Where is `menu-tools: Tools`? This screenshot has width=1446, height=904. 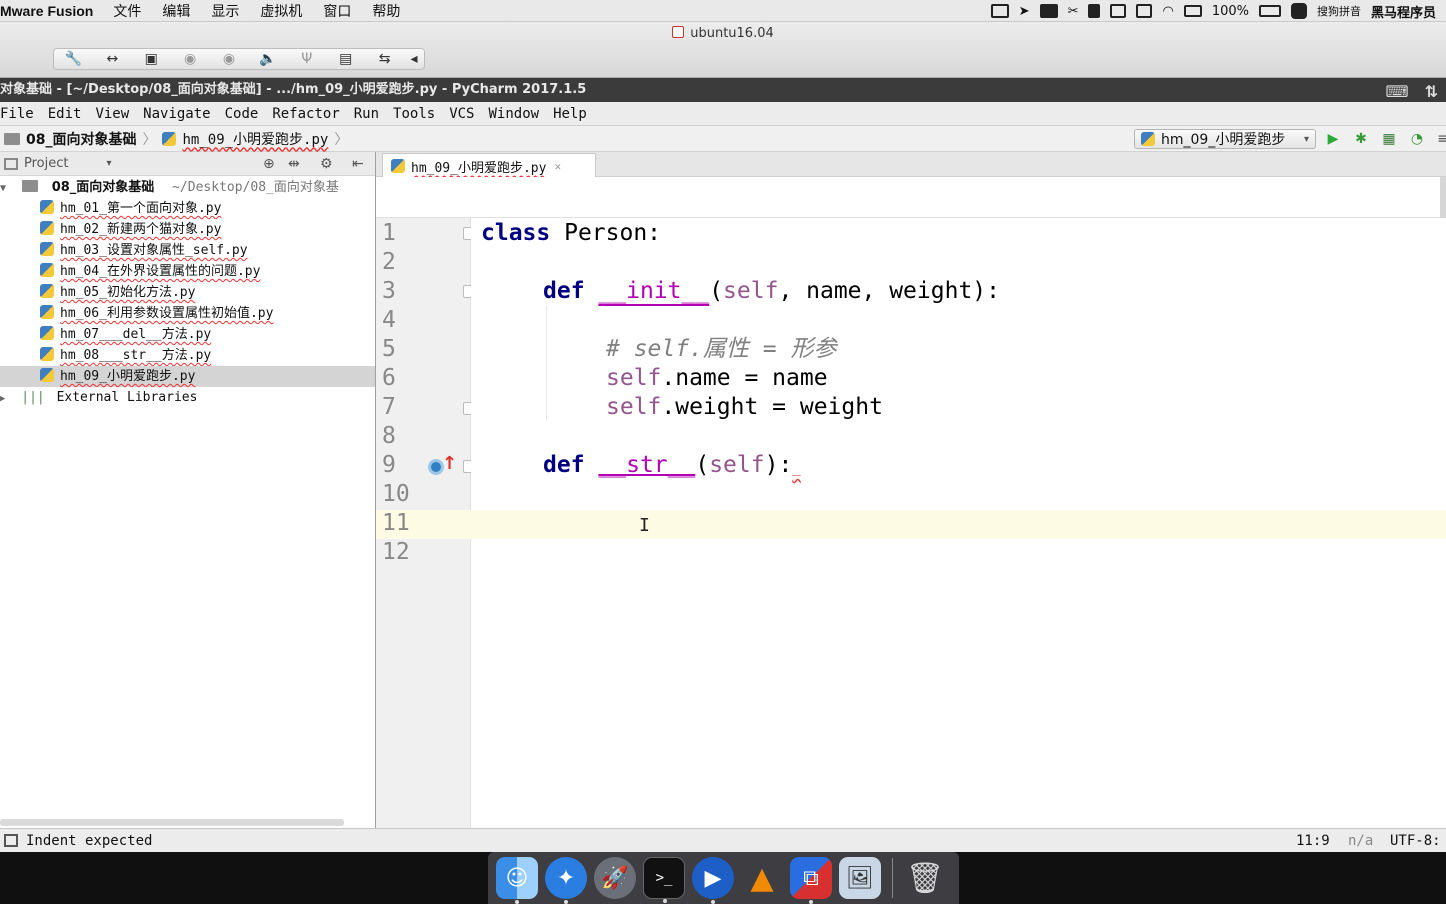
menu-tools: Tools is located at coordinates (414, 114).